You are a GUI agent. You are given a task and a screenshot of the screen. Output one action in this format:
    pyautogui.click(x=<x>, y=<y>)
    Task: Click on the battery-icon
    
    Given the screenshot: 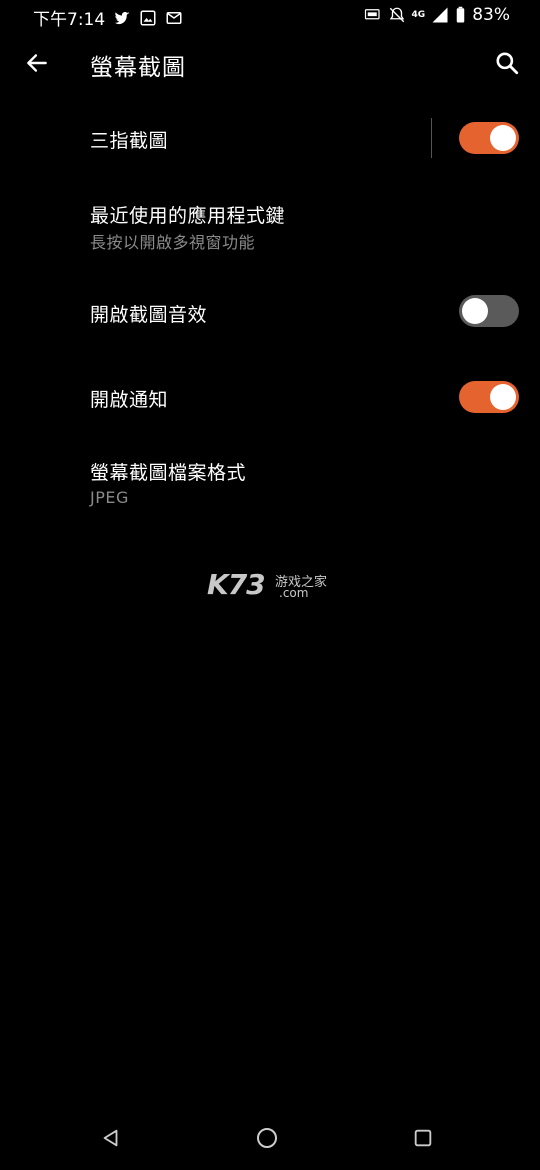 What is the action you would take?
    pyautogui.click(x=460, y=14)
    